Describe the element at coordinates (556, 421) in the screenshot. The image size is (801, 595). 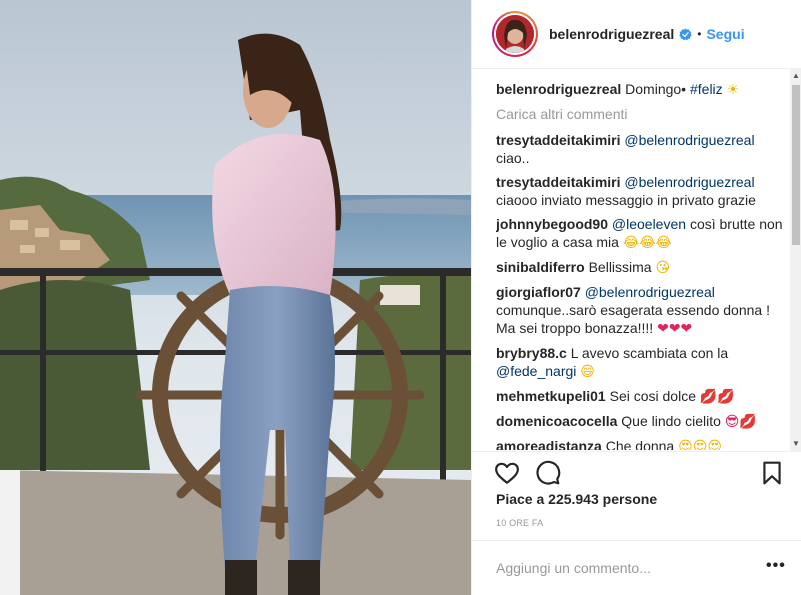
I see `comment-username: domenicoacocella` at that location.